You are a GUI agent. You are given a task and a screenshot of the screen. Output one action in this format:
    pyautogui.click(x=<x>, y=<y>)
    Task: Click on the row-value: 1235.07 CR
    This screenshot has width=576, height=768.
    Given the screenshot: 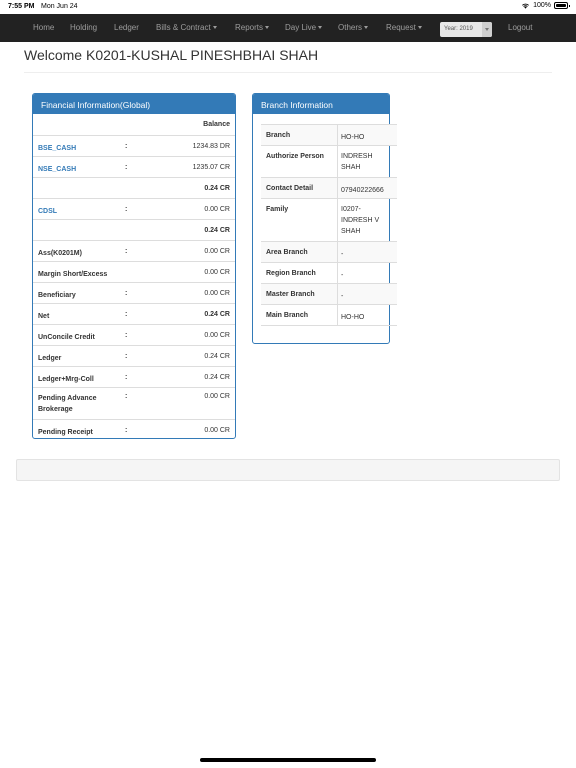 What is the action you would take?
    pyautogui.click(x=211, y=167)
    